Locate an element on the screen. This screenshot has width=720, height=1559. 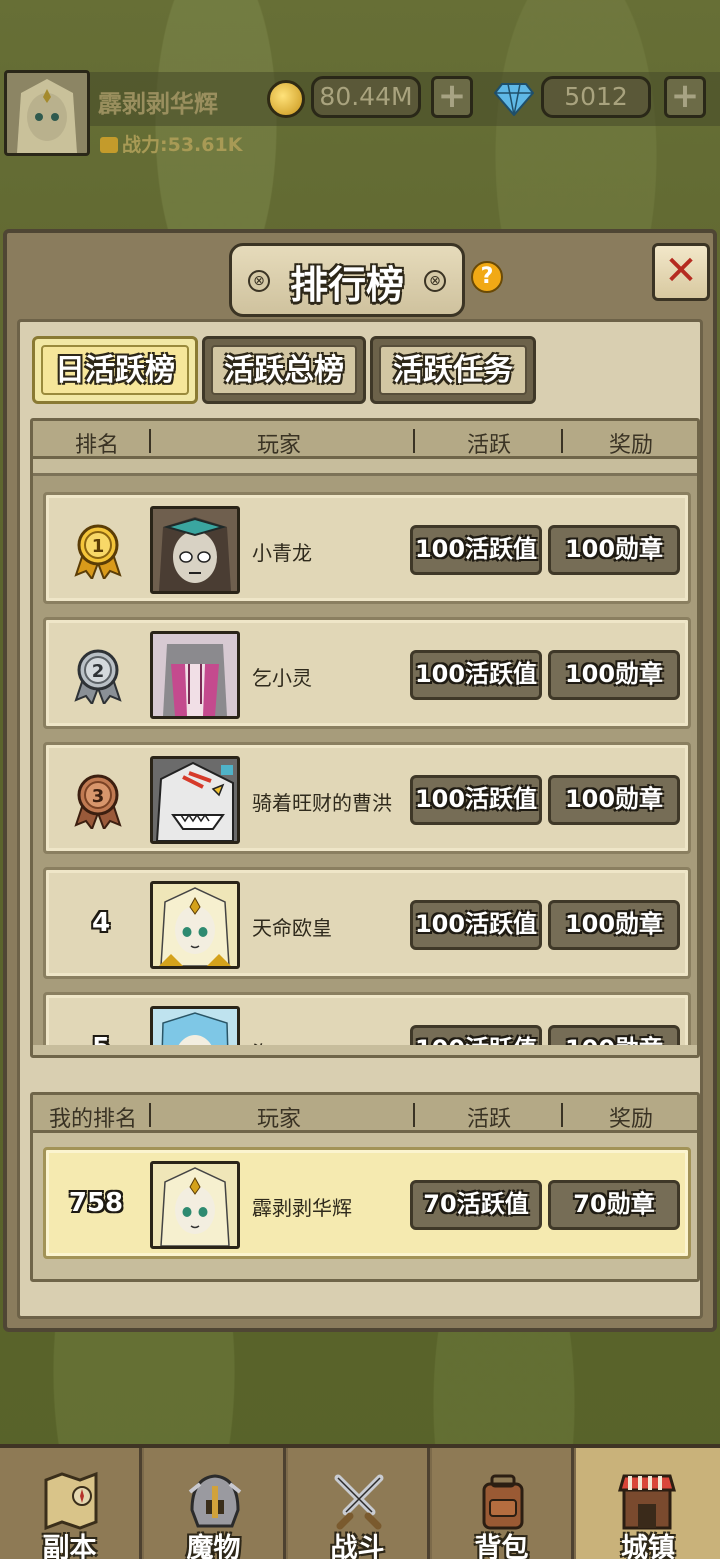
nav-town: 城镇 is located at coordinates (648, 1503).